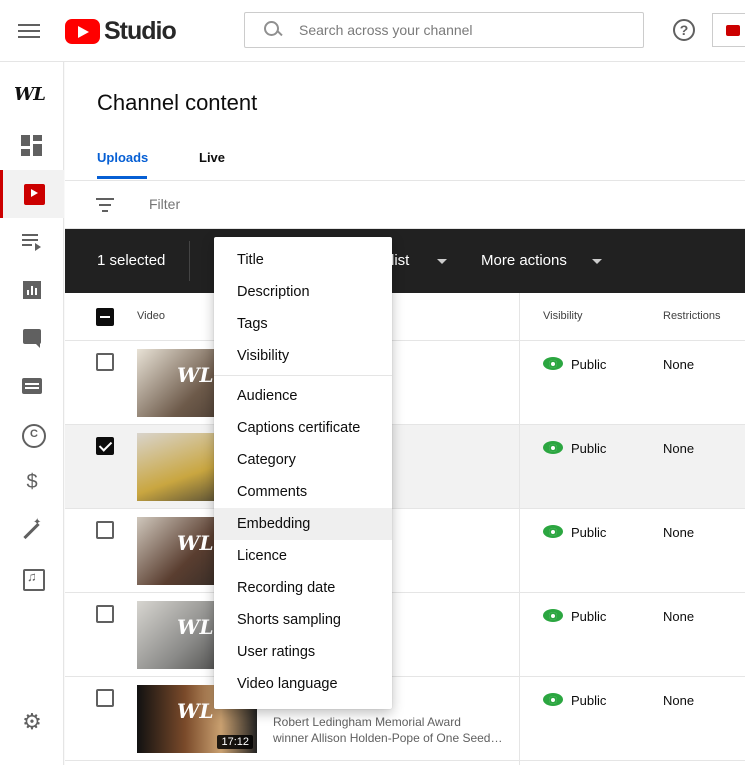 The image size is (745, 765). I want to click on dashboard-icon, so click(32, 146).